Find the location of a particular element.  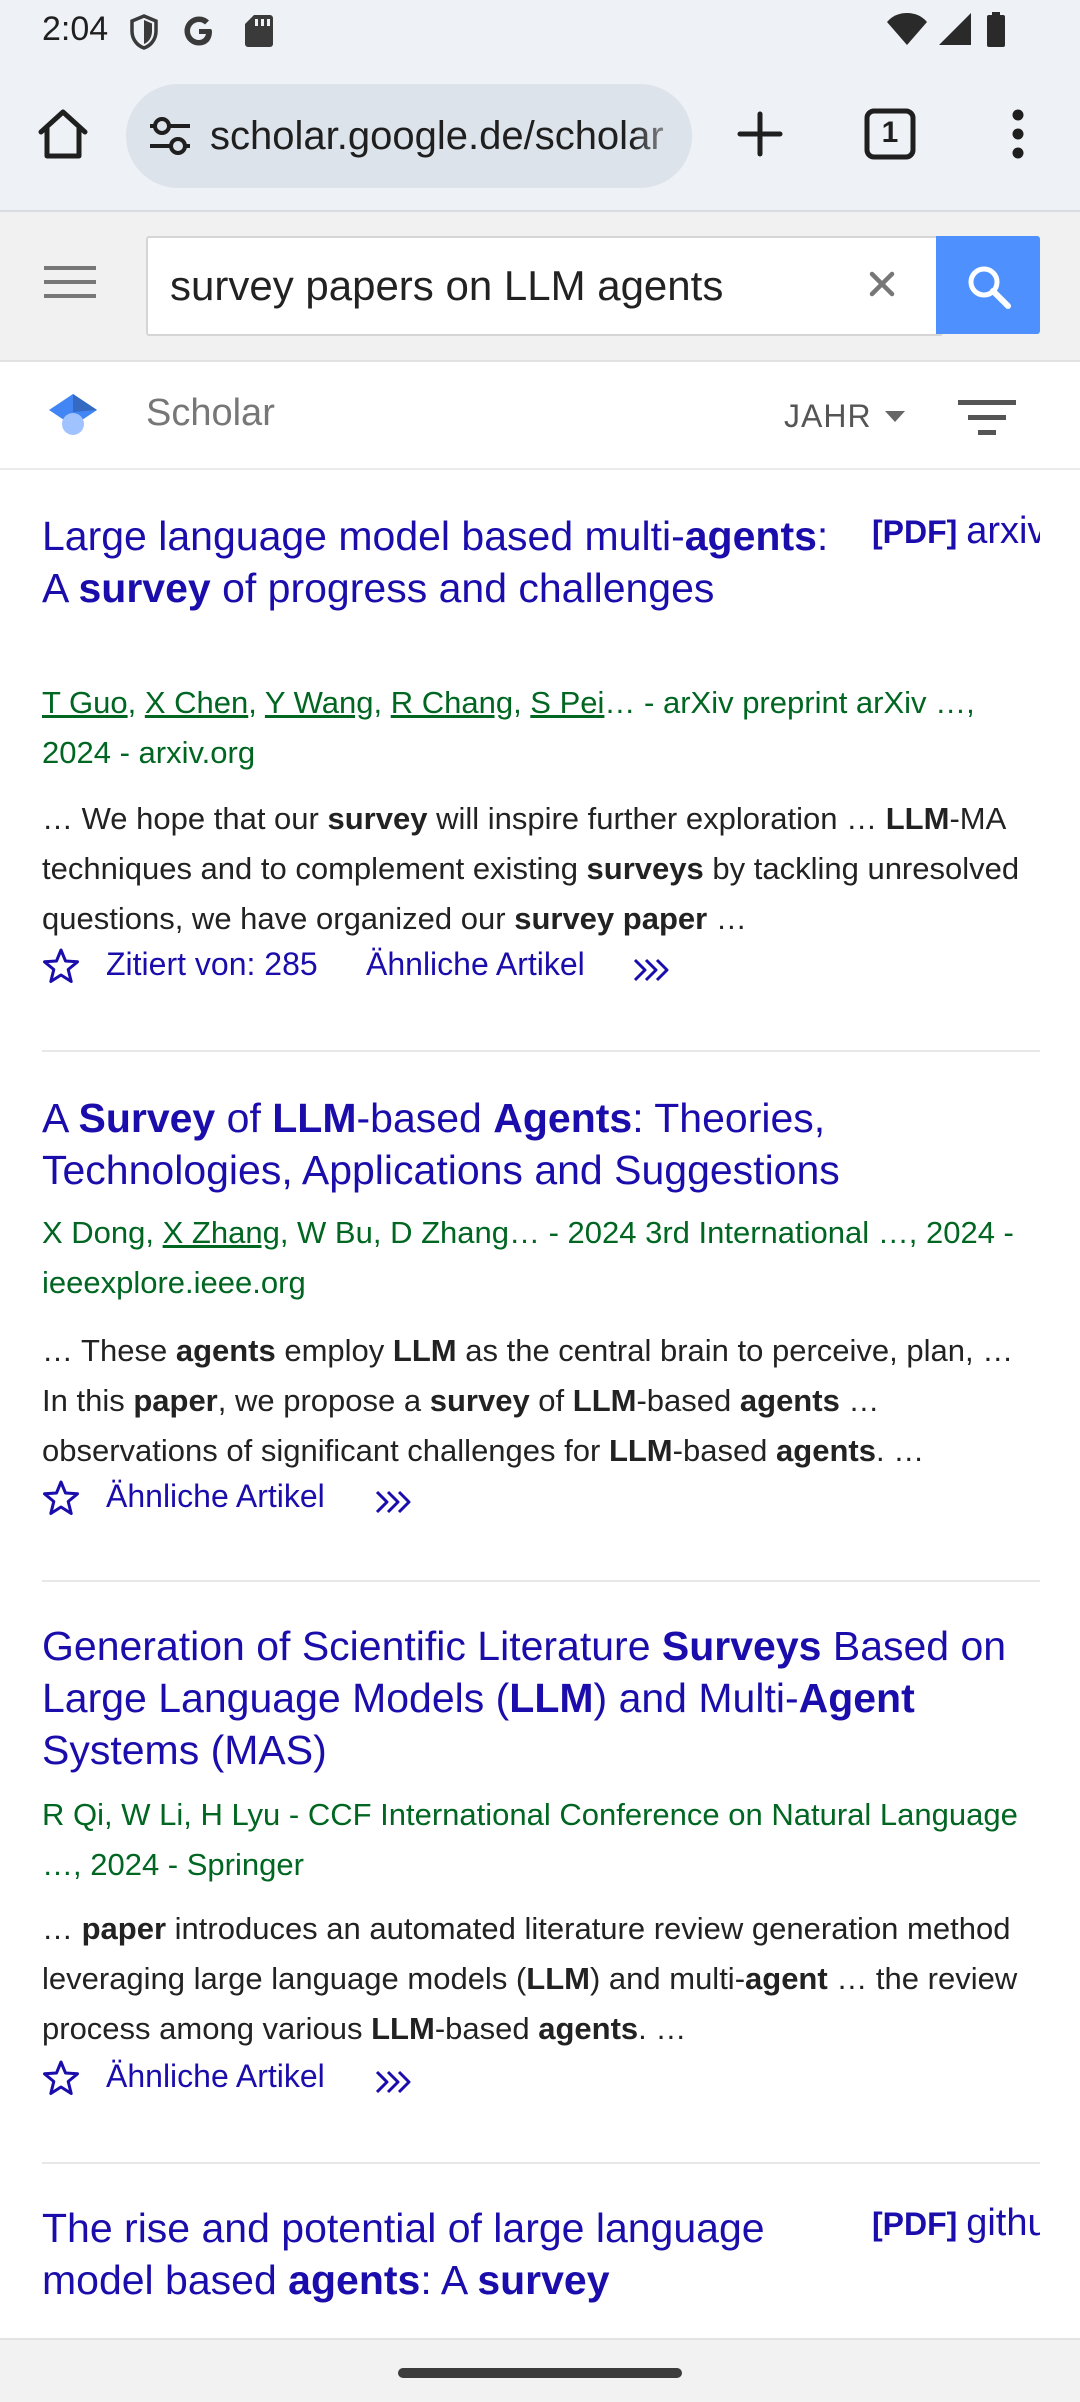

system-gesture-bar is located at coordinates (540, 2370).